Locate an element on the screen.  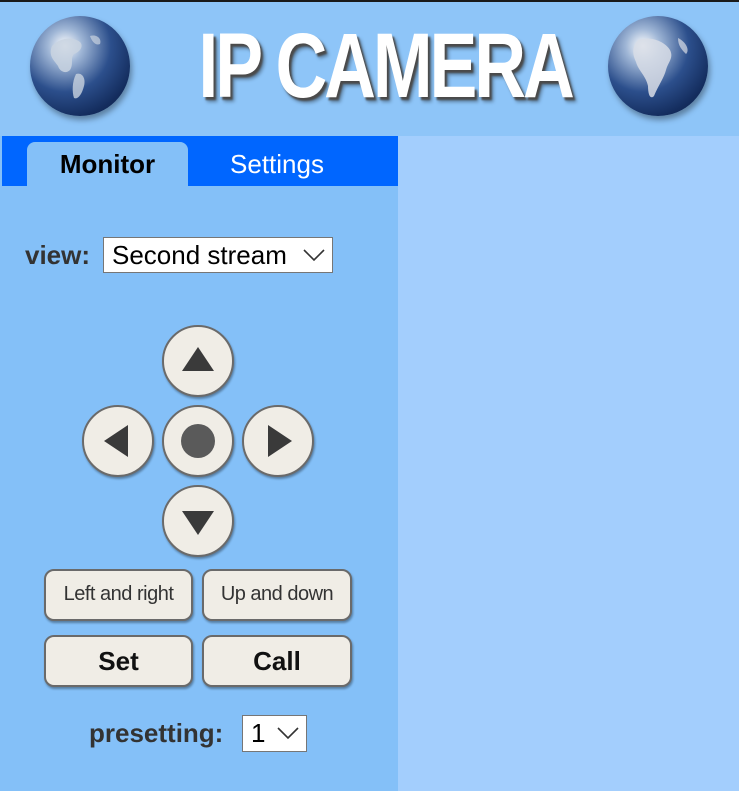
pan-down-button is located at coordinates (198, 521).